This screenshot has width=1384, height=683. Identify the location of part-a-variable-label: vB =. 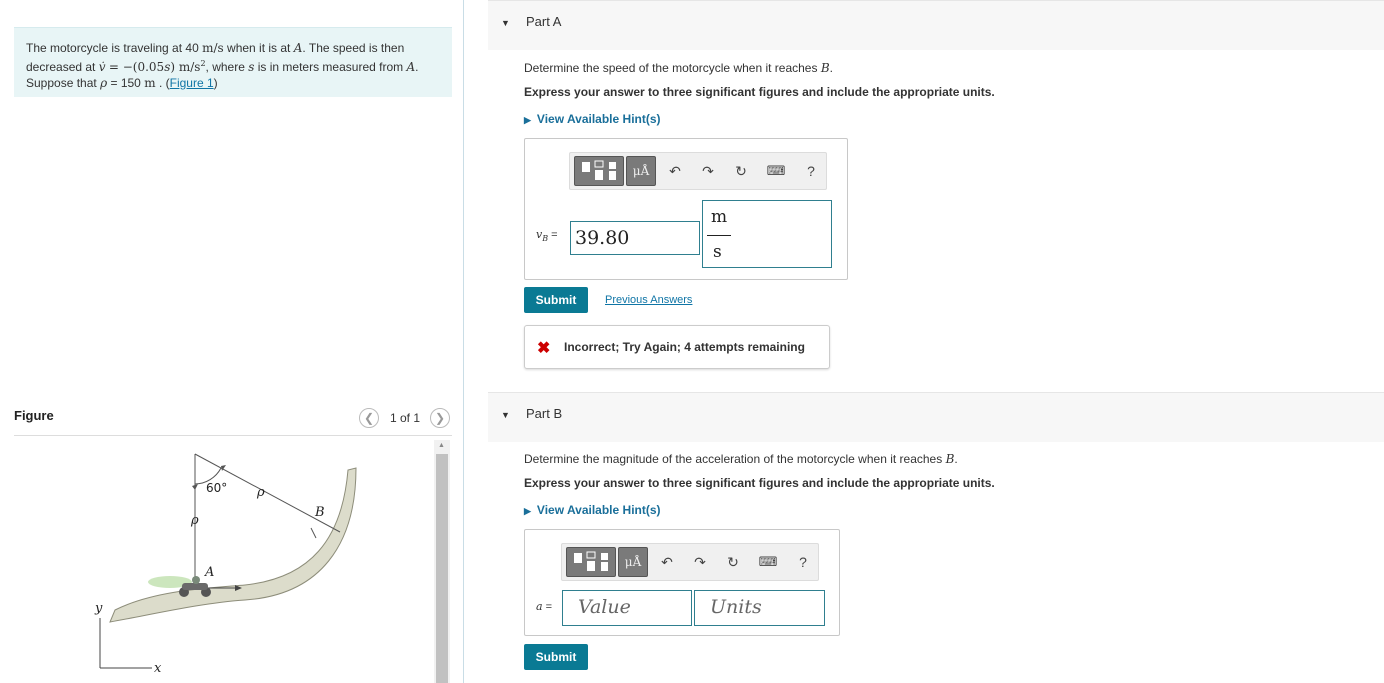
(547, 236).